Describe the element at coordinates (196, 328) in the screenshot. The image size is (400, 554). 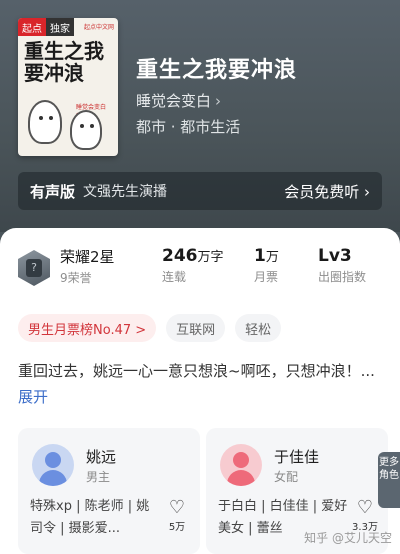
I see `tag-chip-internet: 互联网` at that location.